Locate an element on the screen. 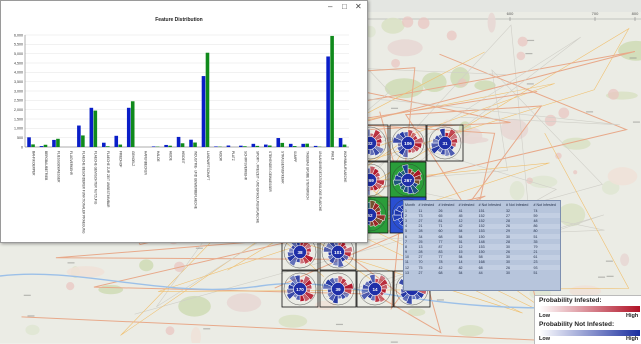 The width and height of the screenshot is (641, 344). not-infested-gradient is located at coordinates (589, 333).